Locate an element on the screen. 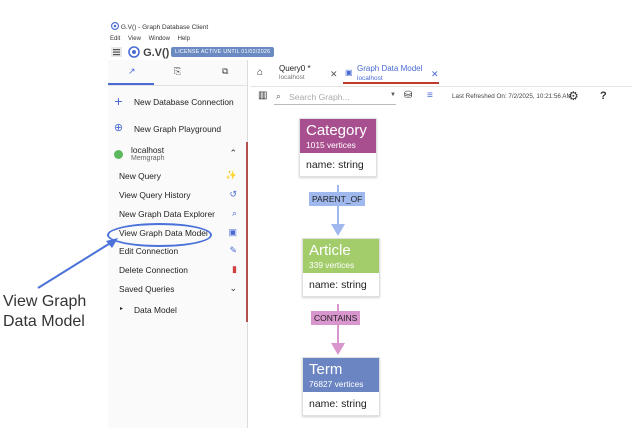 This screenshot has height=428, width=632. active-tab-indicator is located at coordinates (131, 84).